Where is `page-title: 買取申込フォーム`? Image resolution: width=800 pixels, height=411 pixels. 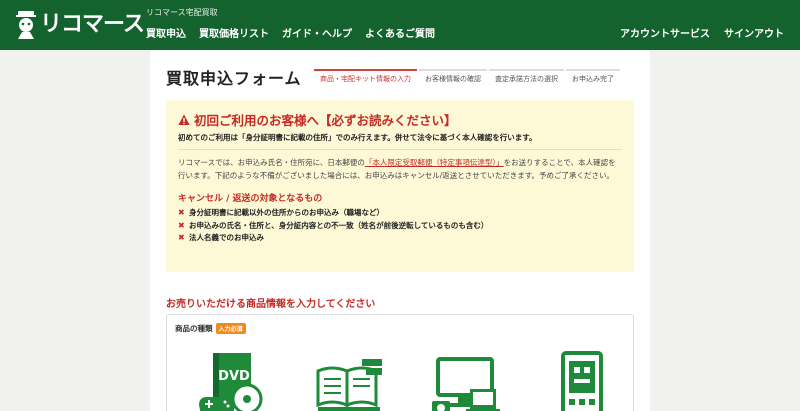
page-title: 買取申込フォーム is located at coordinates (234, 78).